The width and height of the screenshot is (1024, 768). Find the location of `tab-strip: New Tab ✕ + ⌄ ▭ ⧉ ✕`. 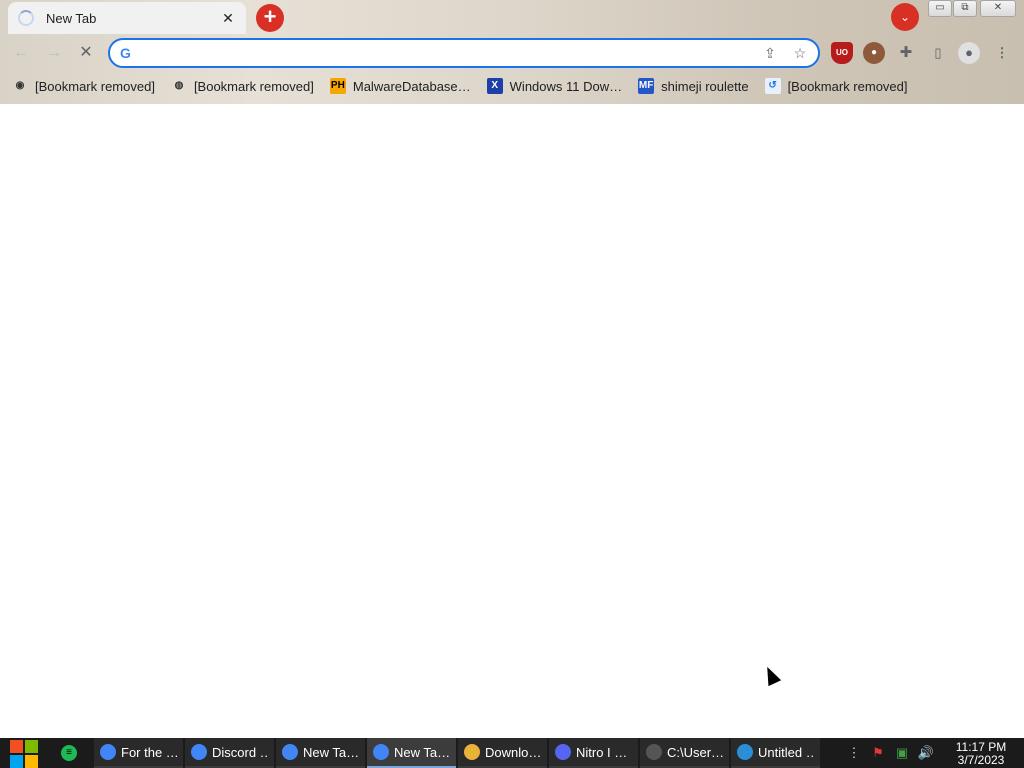

tab-strip: New Tab ✕ + ⌄ ▭ ⧉ ✕ is located at coordinates (512, 18).